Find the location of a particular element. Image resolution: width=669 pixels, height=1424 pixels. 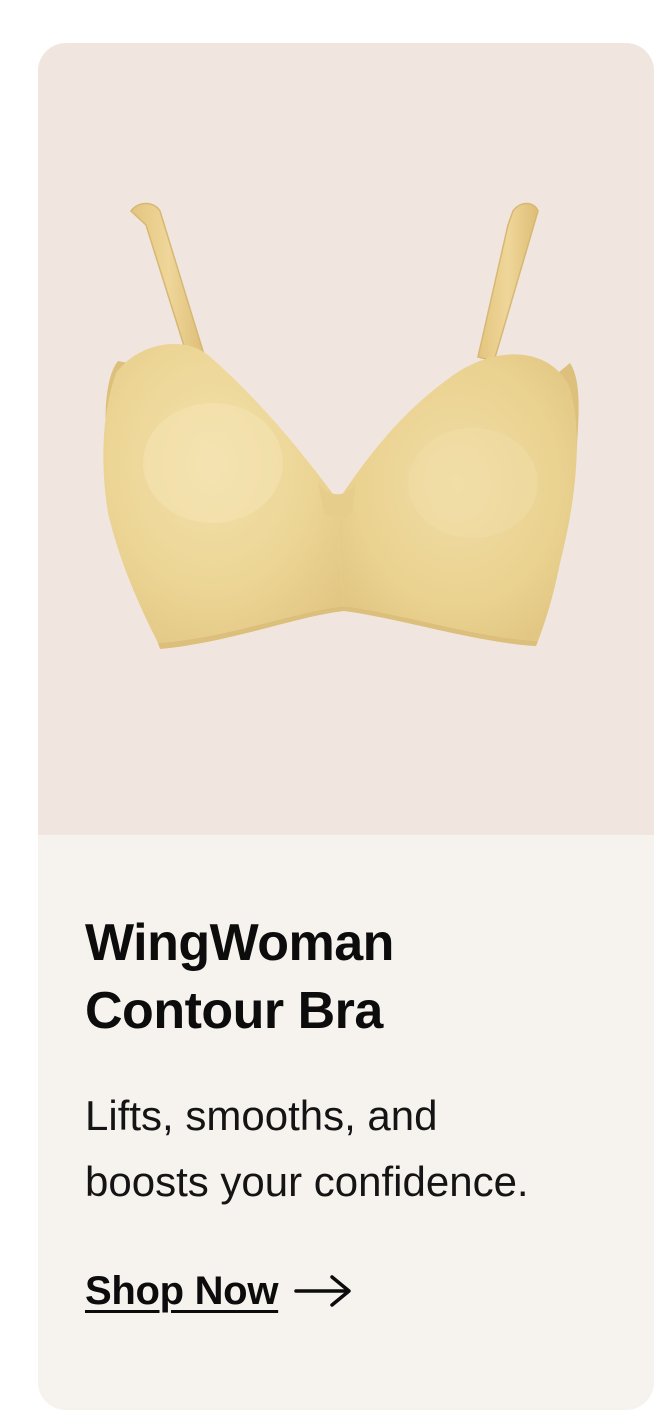

shop-now-link: Shop Now is located at coordinates (219, 1291).